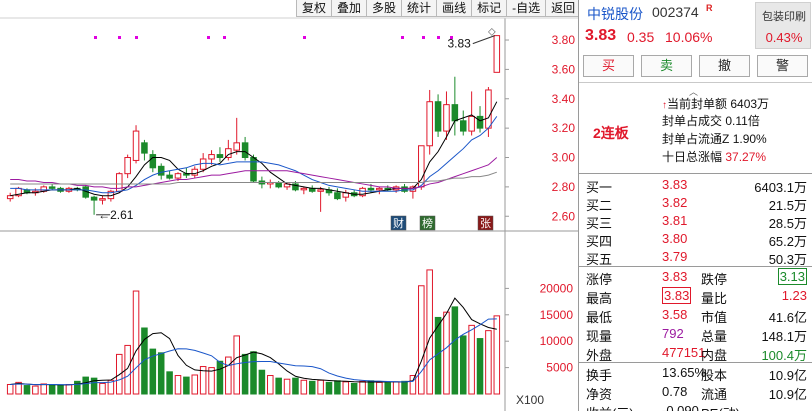 Image resolution: width=812 pixels, height=411 pixels. I want to click on stat-value-text: 792, so click(673, 333).